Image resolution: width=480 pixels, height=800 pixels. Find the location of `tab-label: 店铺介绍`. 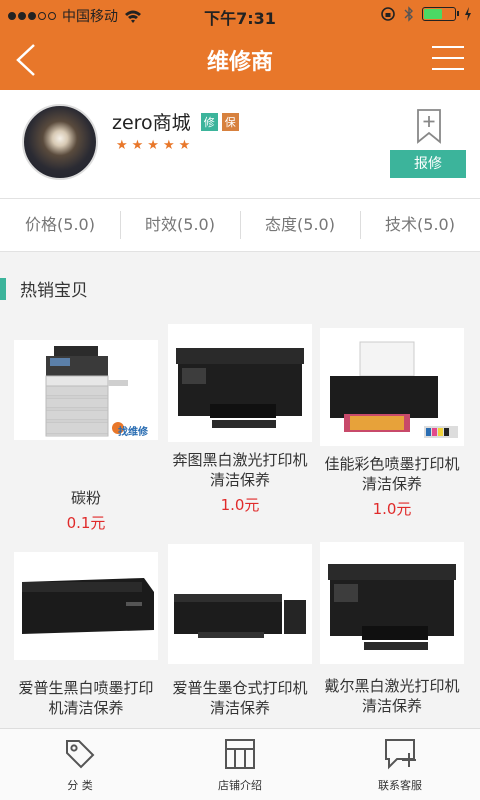

tab-label: 店铺介绍 is located at coordinates (240, 785).